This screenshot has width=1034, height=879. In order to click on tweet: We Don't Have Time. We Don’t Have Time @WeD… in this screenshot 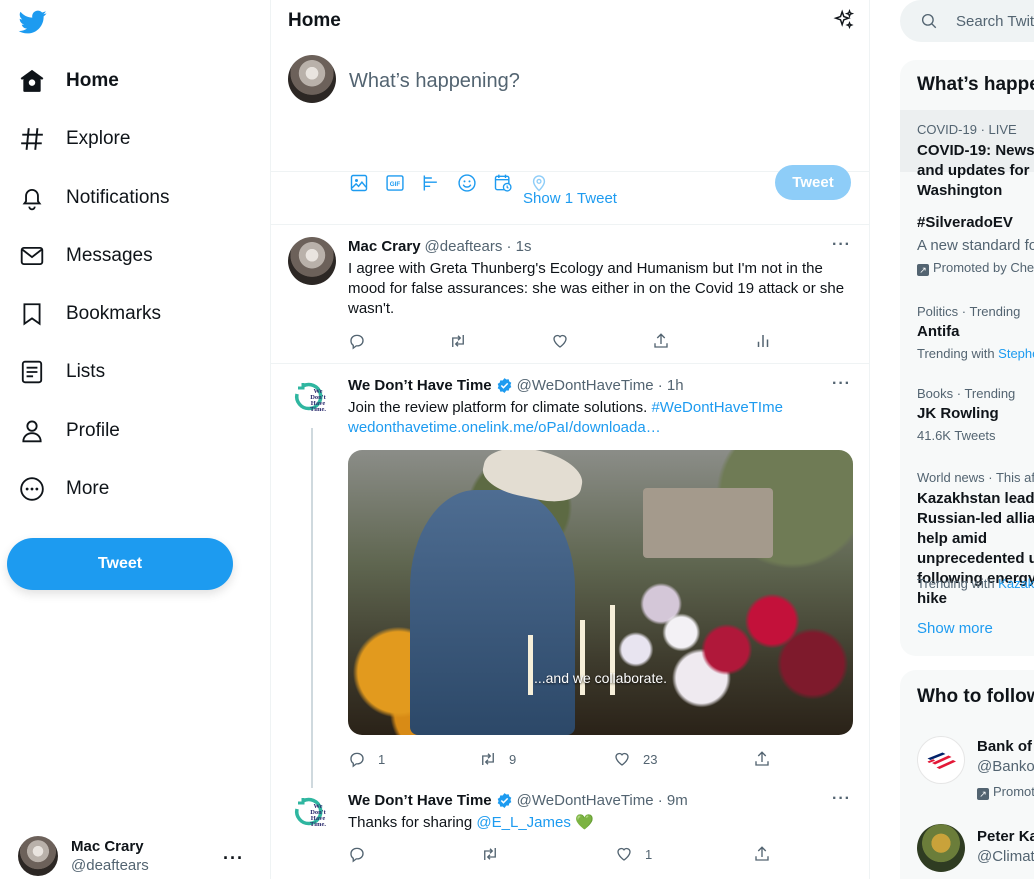, I will do `click(570, 833)`.